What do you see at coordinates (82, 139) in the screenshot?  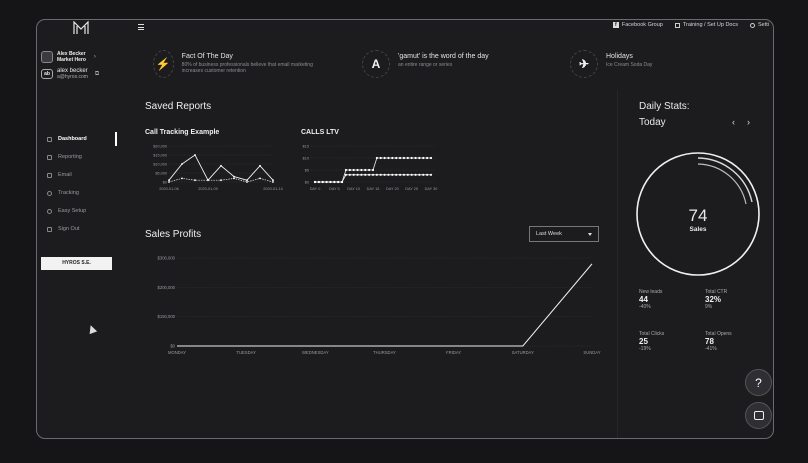 I see `sidebar-item-dashboard: Dashboard` at bounding box center [82, 139].